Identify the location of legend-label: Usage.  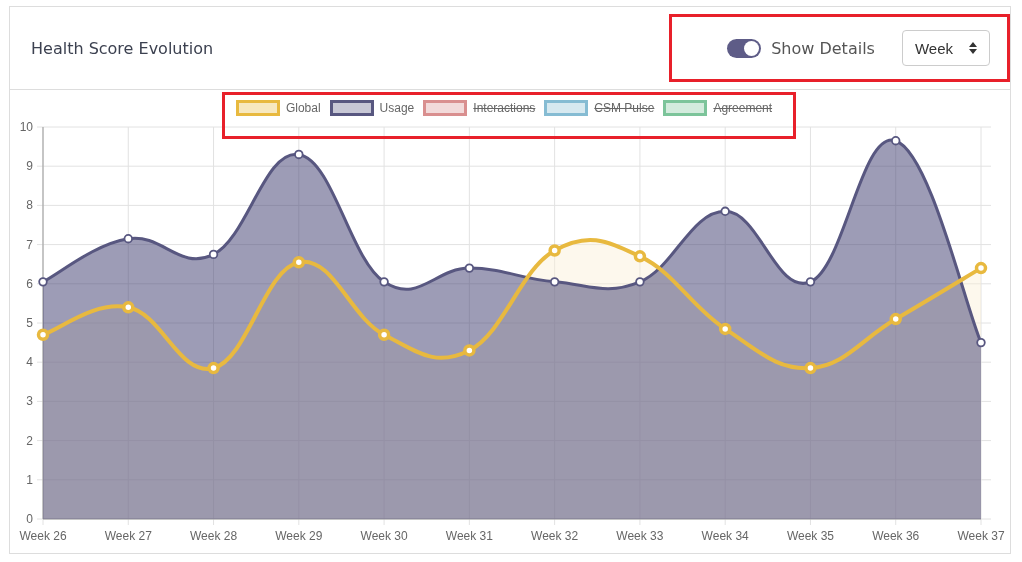
(397, 108).